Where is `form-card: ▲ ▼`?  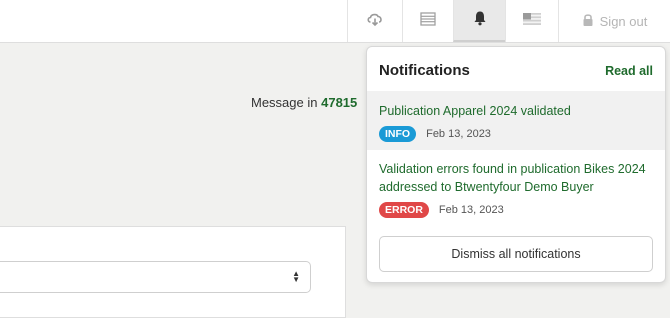
form-card: ▲ ▼ is located at coordinates (173, 272).